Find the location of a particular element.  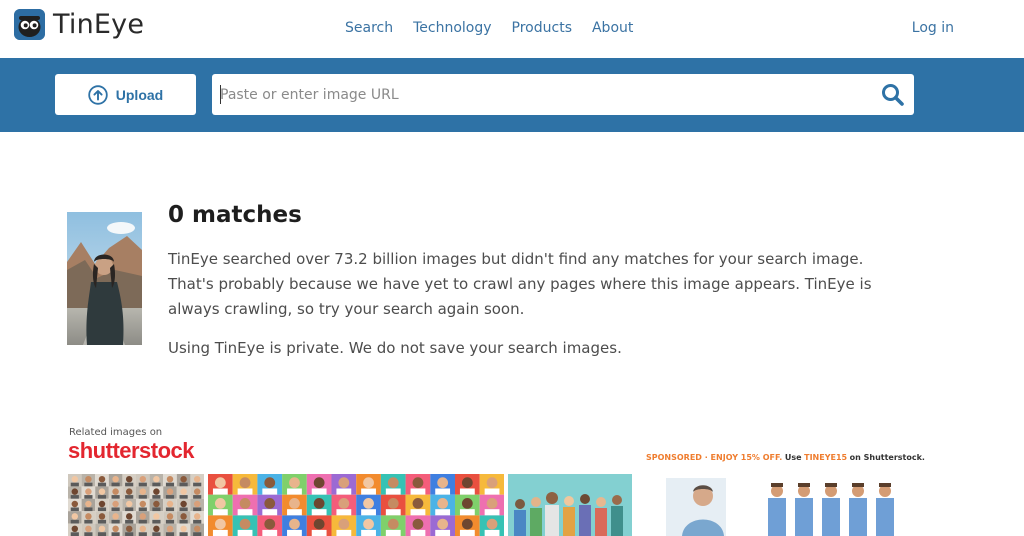

magnifier-icon is located at coordinates (893, 95).